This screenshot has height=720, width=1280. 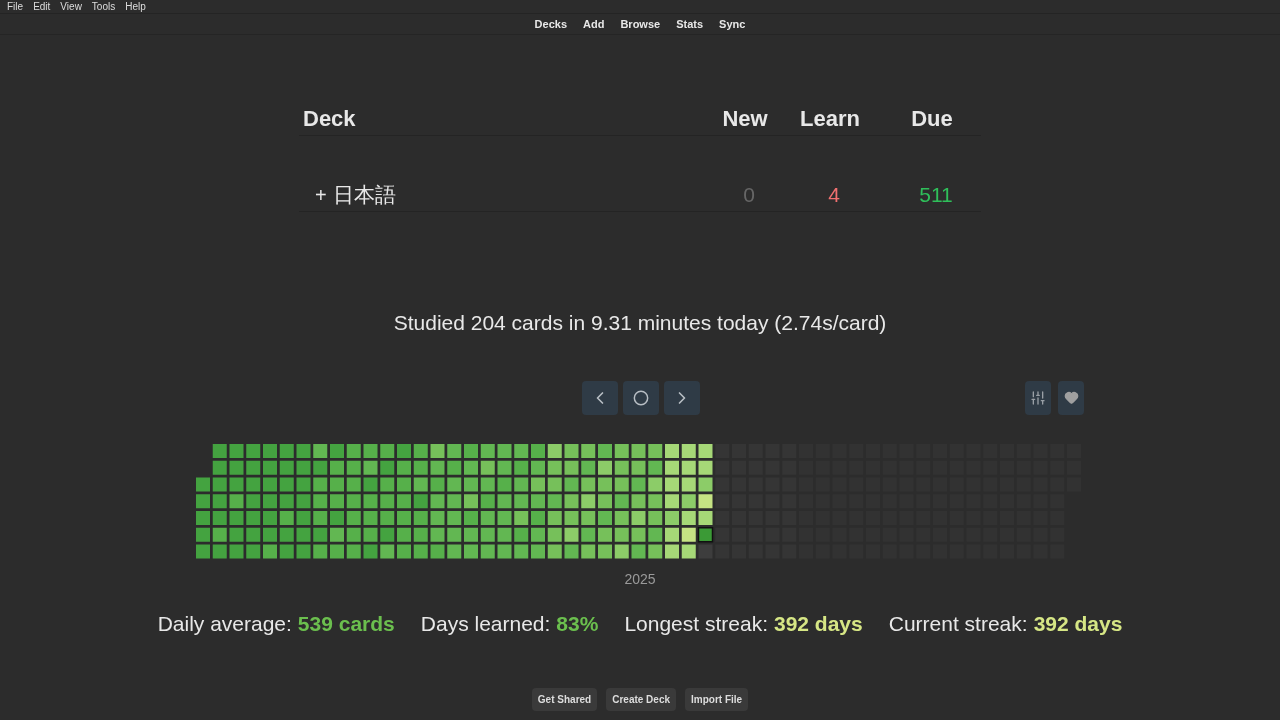 I want to click on expand-toggle: +, so click(x=324, y=194).